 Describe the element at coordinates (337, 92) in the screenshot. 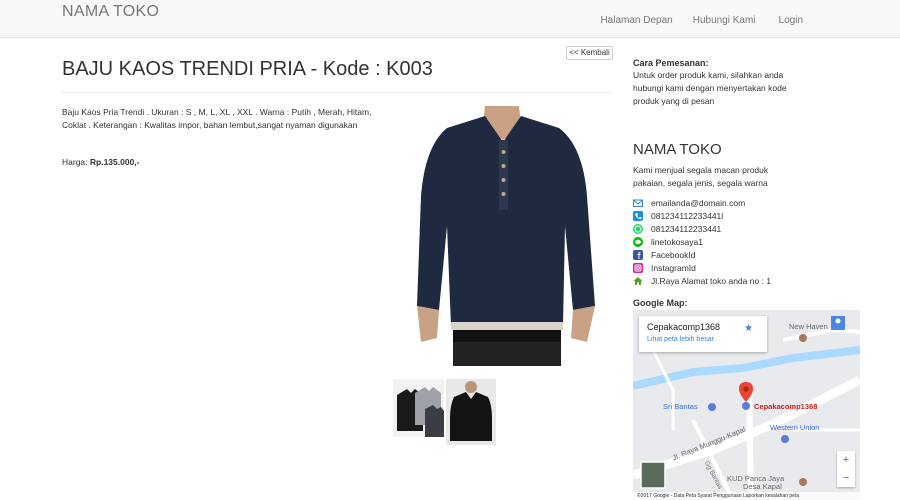

I see `divider` at that location.